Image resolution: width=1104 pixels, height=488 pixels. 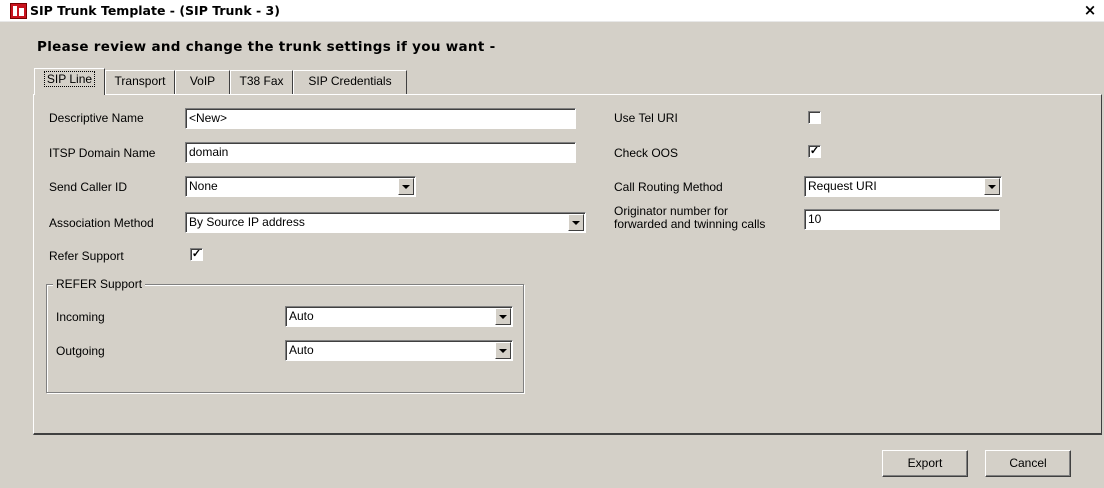 What do you see at coordinates (671, 211) in the screenshot?
I see `originator-number-label-line1: Originator number for` at bounding box center [671, 211].